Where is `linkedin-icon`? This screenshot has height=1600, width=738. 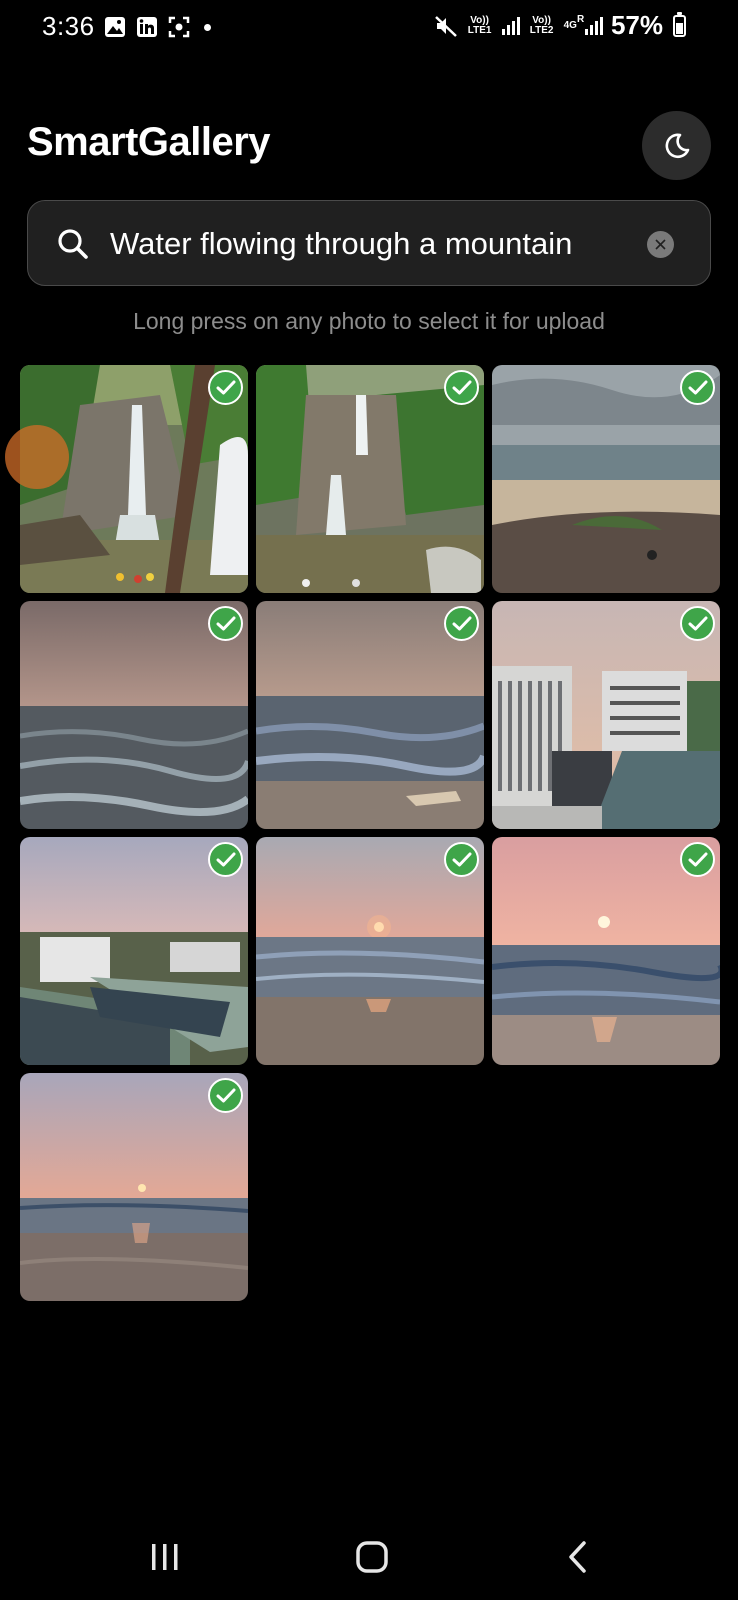 linkedin-icon is located at coordinates (147, 27).